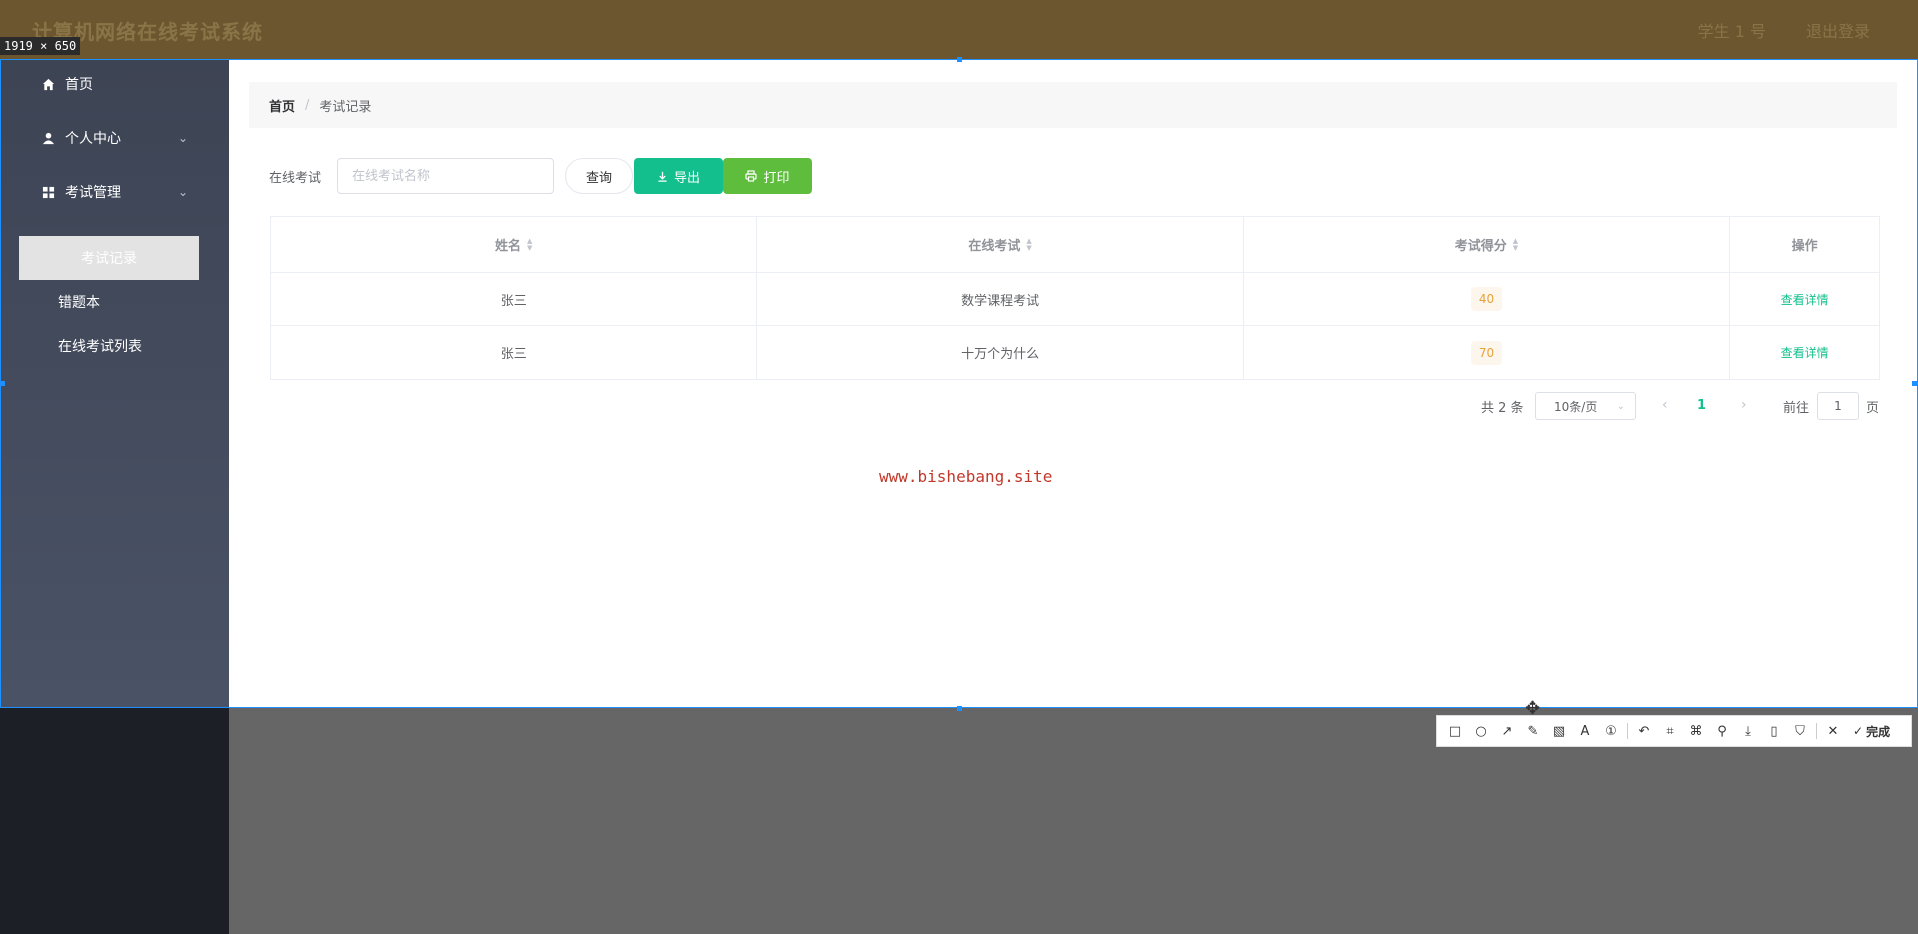 Image resolution: width=1918 pixels, height=934 pixels. I want to click on arrow-tool-icon: ↗, so click(1507, 731).